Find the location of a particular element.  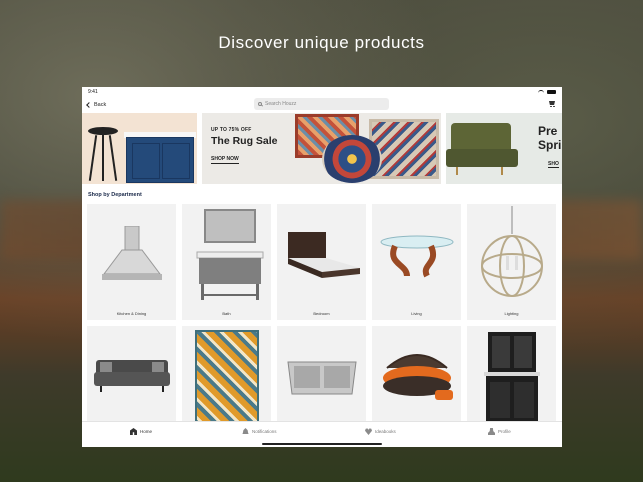

tab-notifications: Notifications is located at coordinates (259, 431).